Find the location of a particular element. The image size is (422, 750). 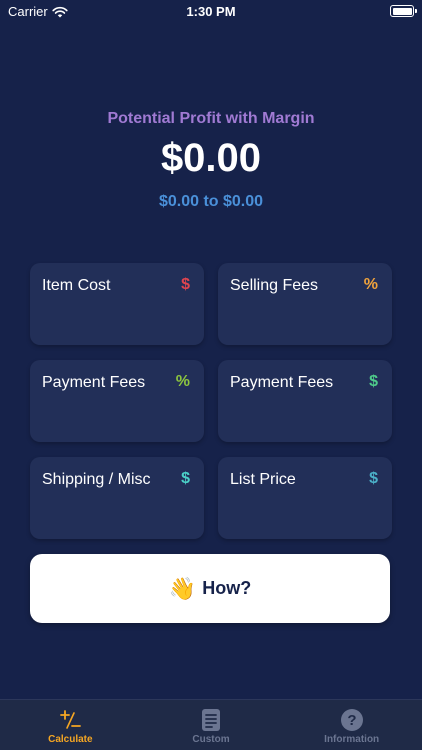

card-label: Shipping / Misc is located at coordinates (96, 479).